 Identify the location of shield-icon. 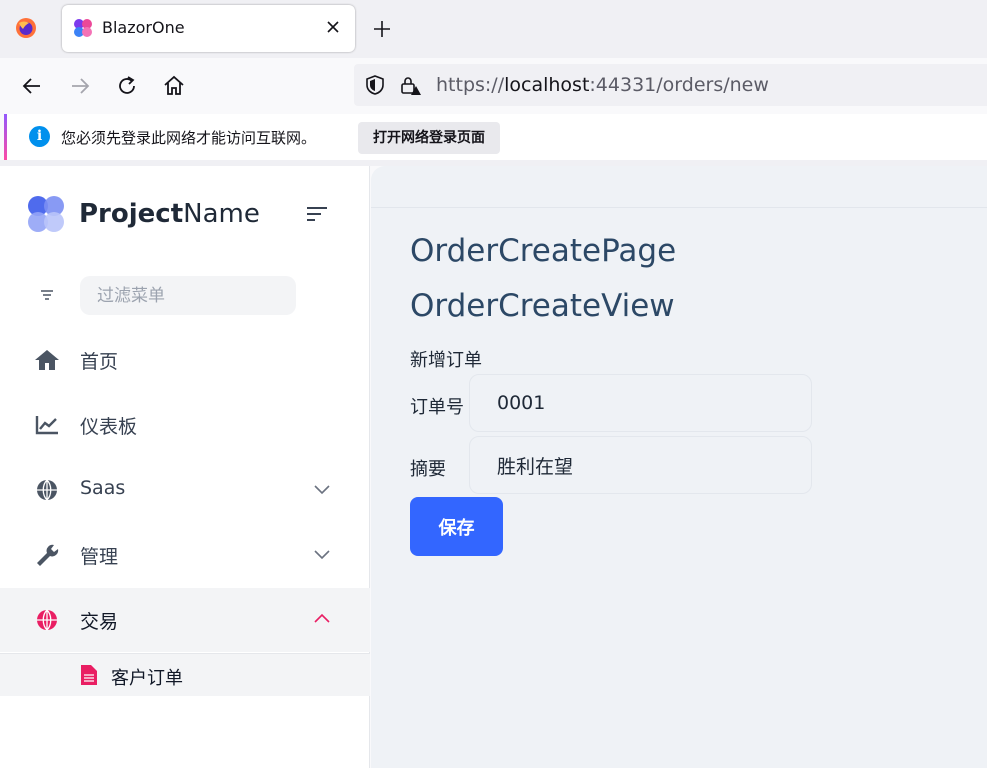
(375, 85).